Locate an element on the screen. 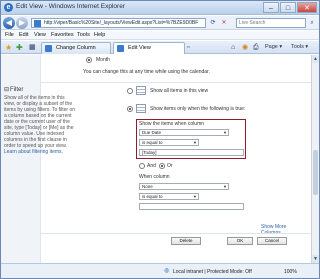  or-radio is located at coordinates (162, 166).